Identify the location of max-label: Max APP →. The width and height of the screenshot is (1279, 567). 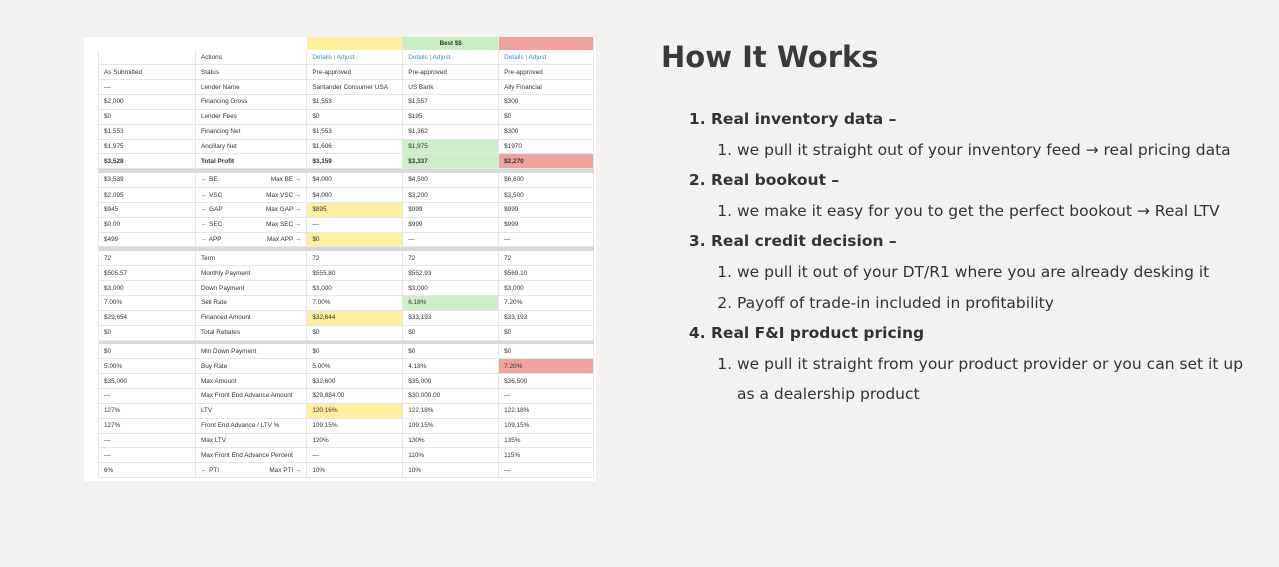
(284, 240).